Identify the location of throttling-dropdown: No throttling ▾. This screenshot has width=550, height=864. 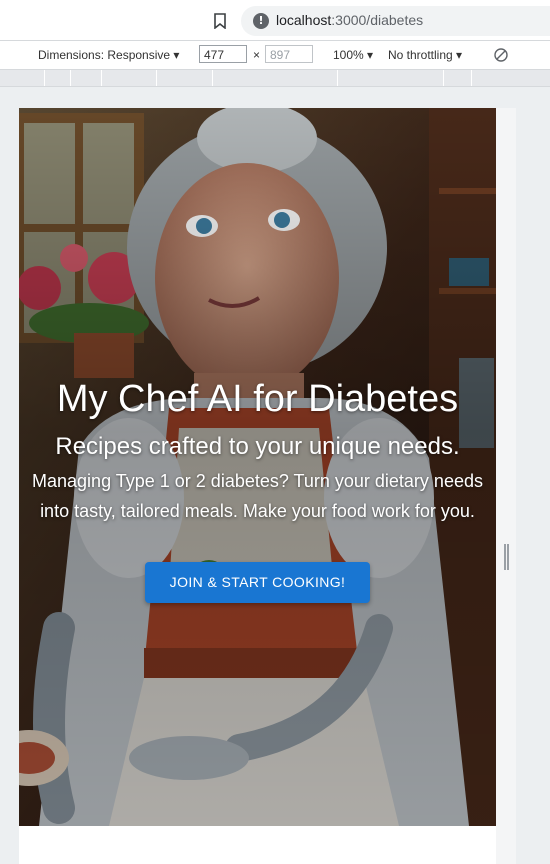
(425, 55).